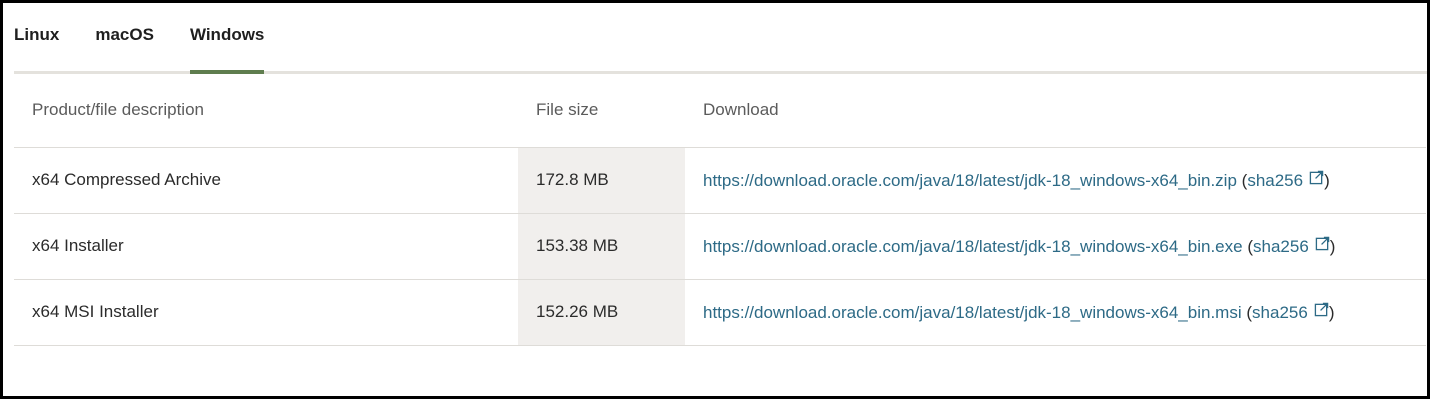  Describe the element at coordinates (266, 111) in the screenshot. I see `header-description: Product/file description` at that location.